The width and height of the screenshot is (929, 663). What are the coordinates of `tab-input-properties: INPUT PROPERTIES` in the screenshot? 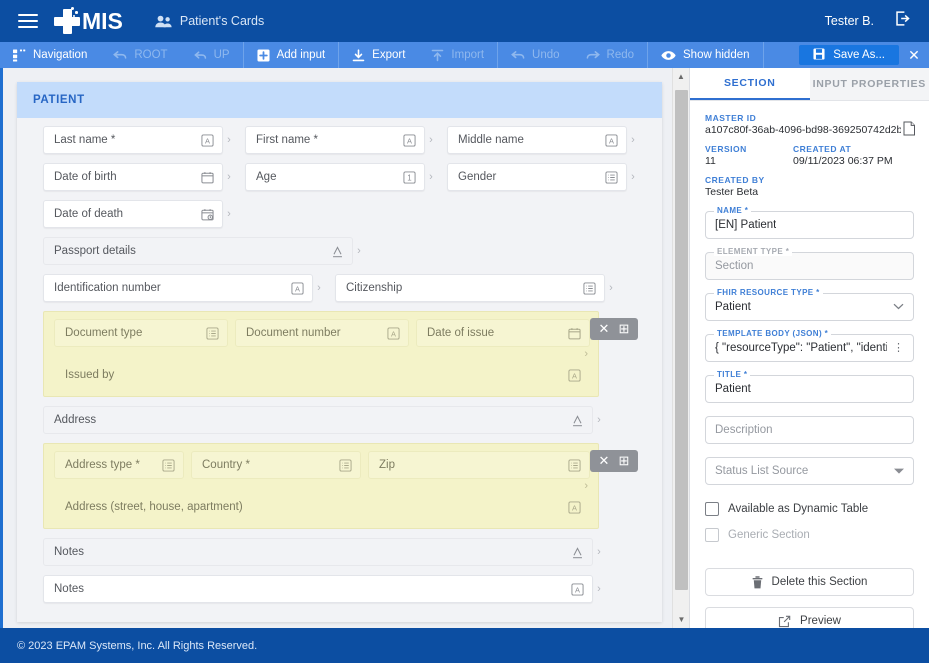 It's located at (869, 84).